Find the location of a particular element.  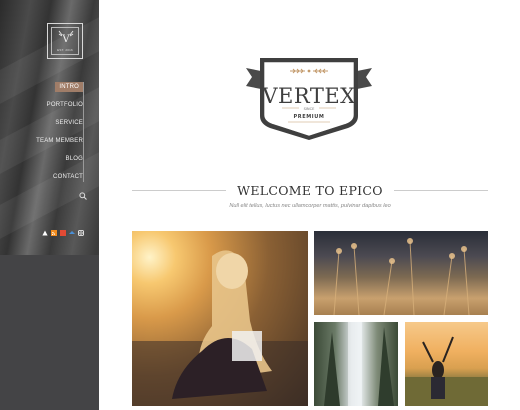

brand-name: VERTEX is located at coordinates (308, 96).